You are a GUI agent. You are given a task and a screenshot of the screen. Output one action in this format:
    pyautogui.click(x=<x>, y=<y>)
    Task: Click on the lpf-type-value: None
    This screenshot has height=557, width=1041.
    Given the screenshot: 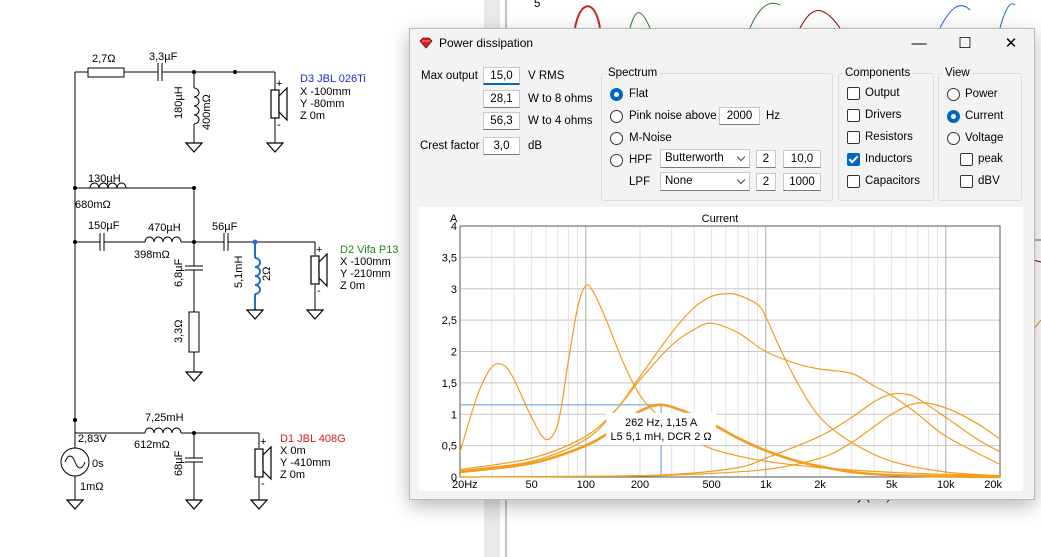 What is the action you would take?
    pyautogui.click(x=679, y=181)
    